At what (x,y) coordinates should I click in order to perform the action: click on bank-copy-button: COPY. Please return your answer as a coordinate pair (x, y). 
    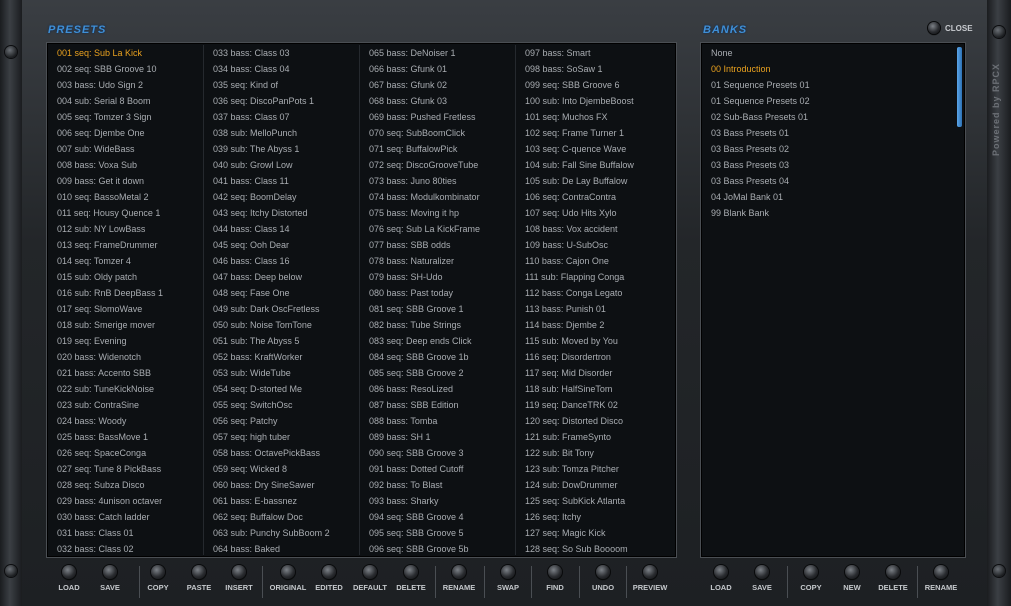
    Looking at the image, I should click on (811, 578).